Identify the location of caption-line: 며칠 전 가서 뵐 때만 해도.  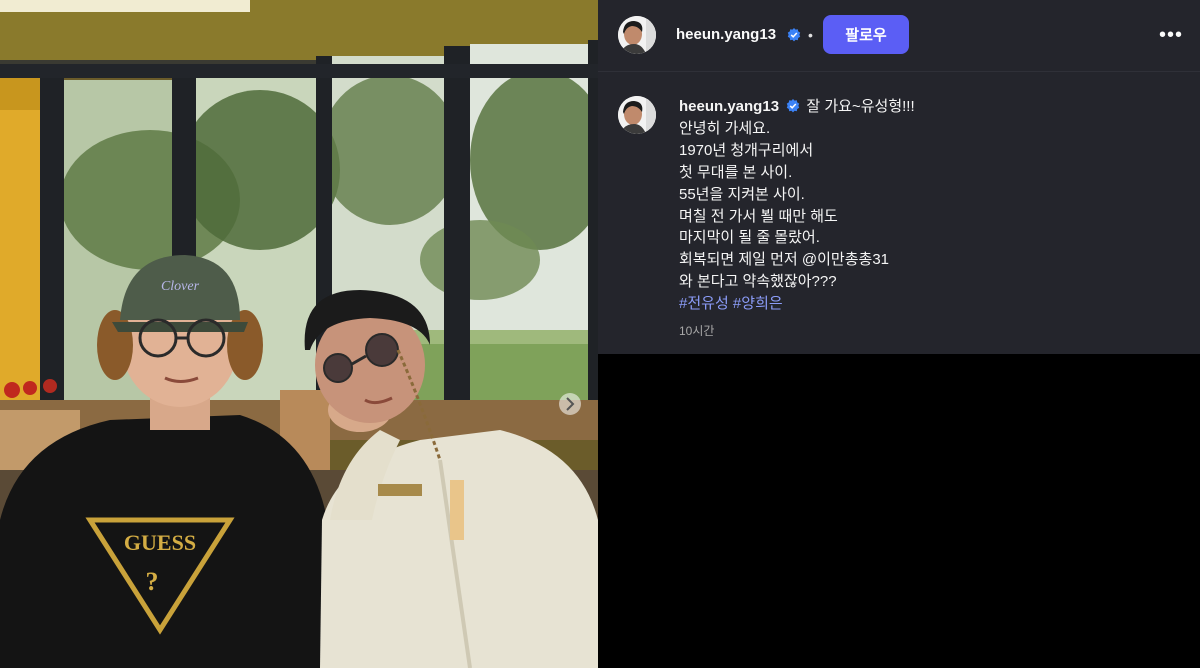
(758, 216).